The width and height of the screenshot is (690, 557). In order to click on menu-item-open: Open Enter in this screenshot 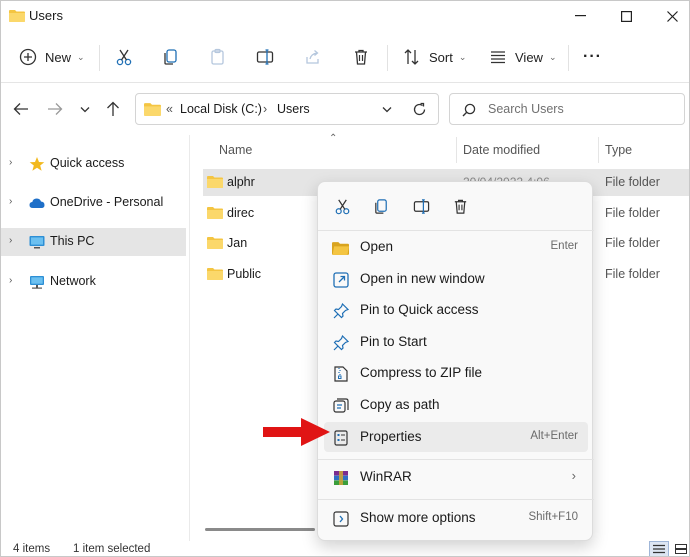, I will do `click(456, 247)`.